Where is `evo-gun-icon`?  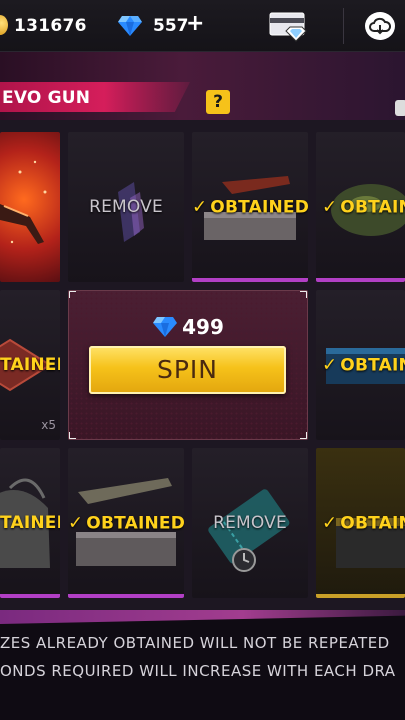 evo-gun-icon is located at coordinates (23, 202).